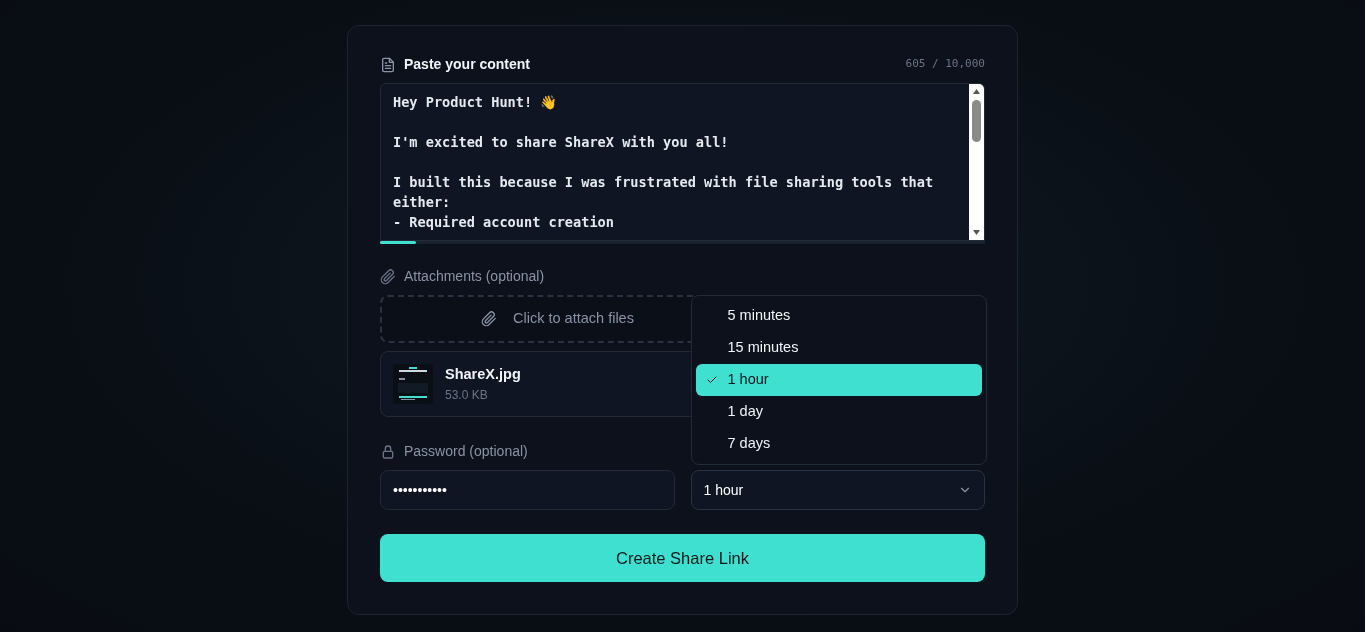  Describe the element at coordinates (838, 316) in the screenshot. I see `dropdown-option: 5 minutes` at that location.